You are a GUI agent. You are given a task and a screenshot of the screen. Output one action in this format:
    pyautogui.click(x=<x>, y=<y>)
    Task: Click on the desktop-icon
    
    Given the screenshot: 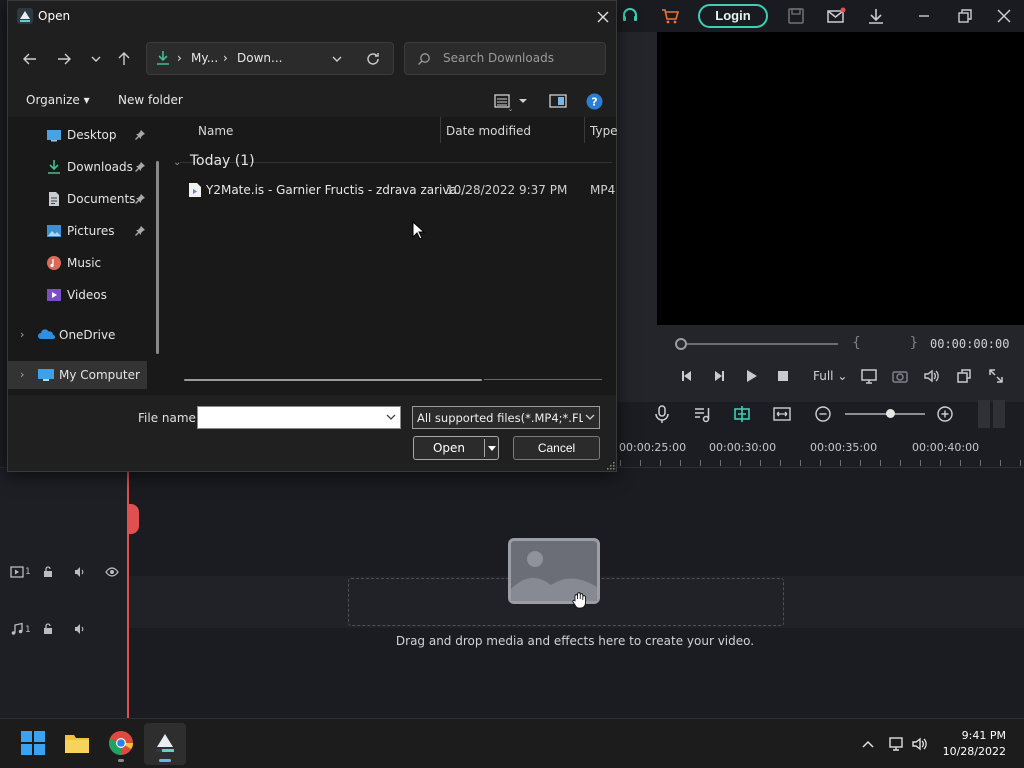 What is the action you would take?
    pyautogui.click(x=54, y=135)
    